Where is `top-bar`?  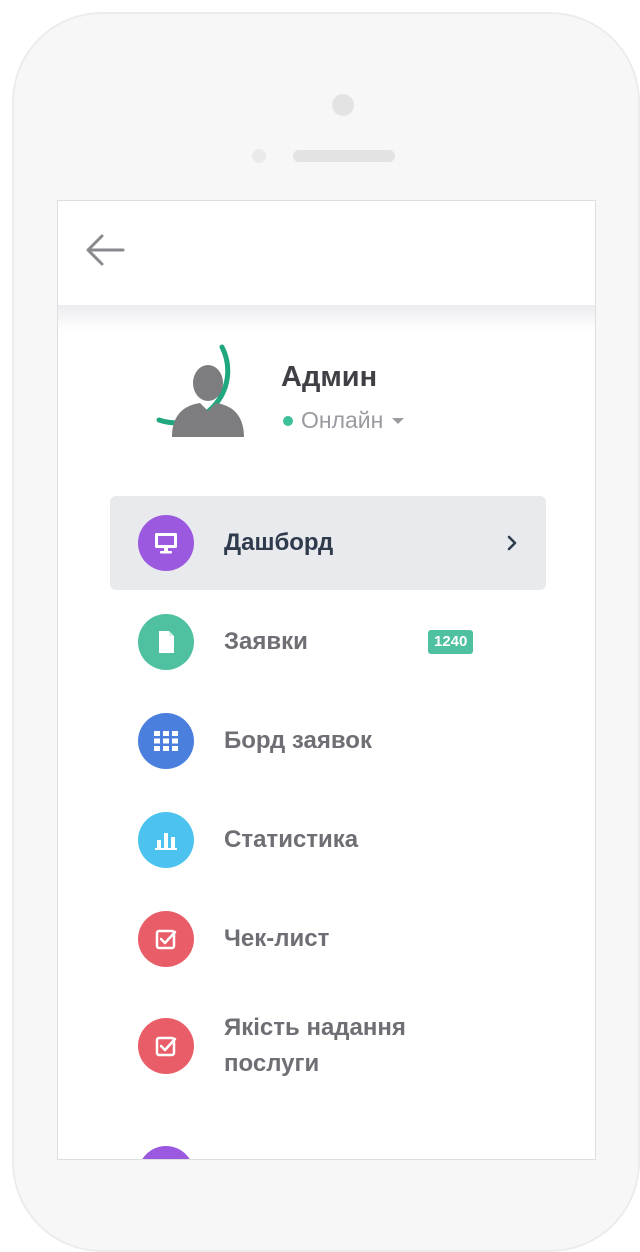 top-bar is located at coordinates (326, 253).